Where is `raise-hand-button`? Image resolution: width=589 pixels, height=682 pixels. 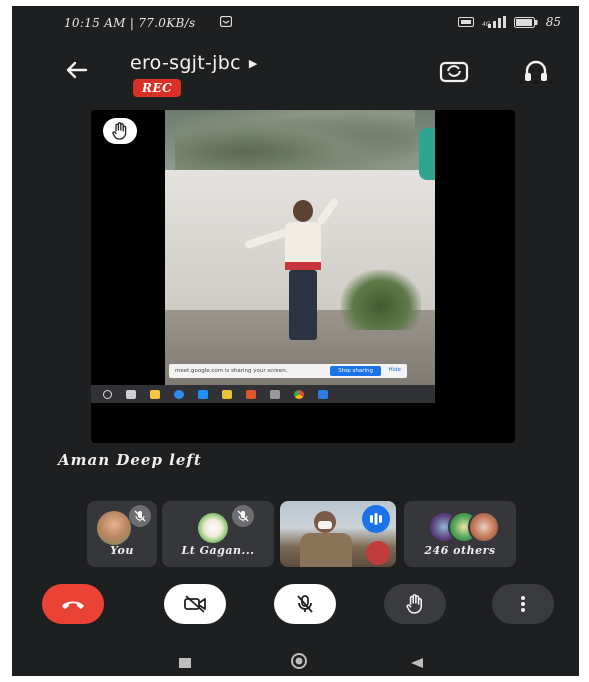 raise-hand-button is located at coordinates (415, 604).